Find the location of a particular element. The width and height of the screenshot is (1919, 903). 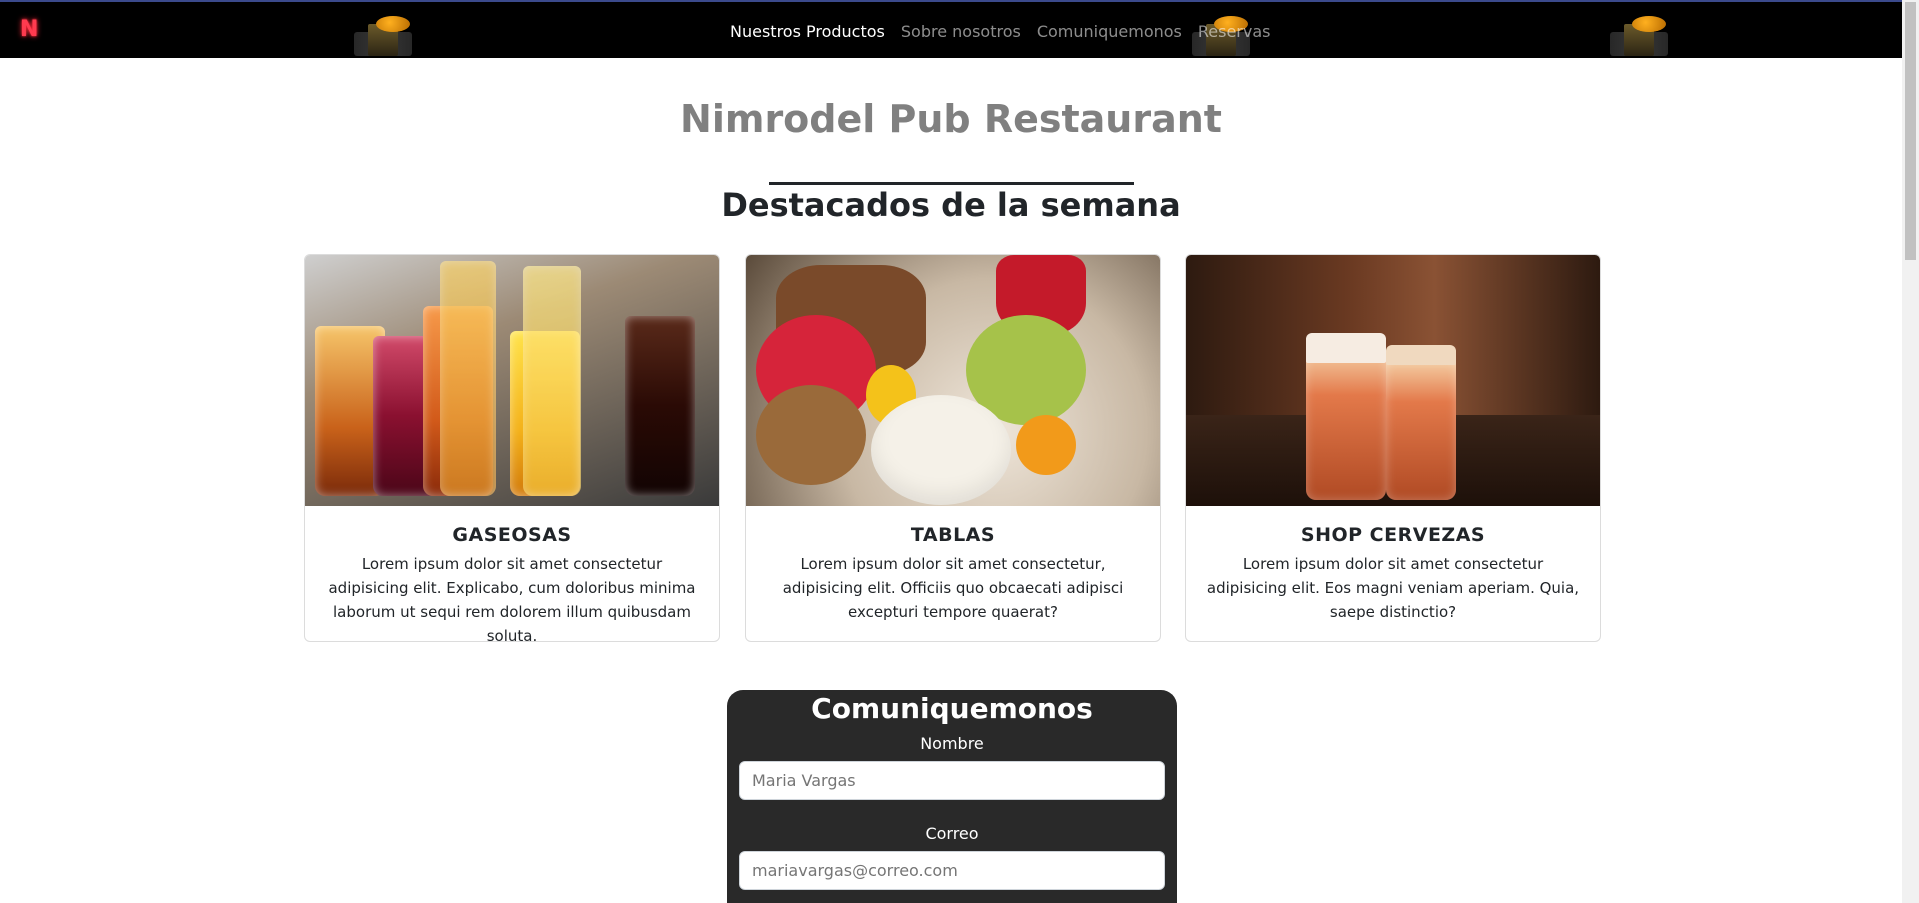

page-title: Nimrodel Pub Restaurant is located at coordinates (951, 119).